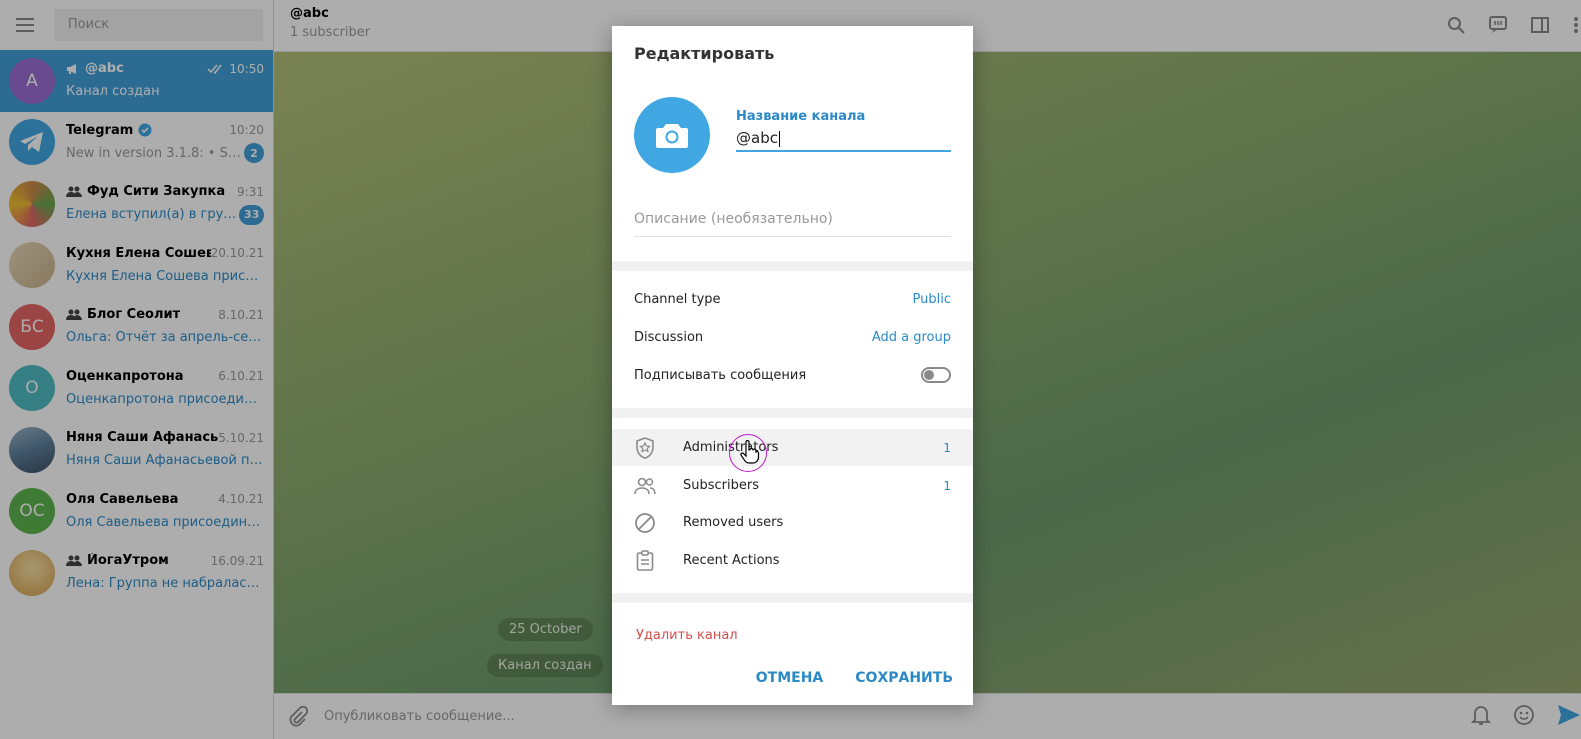 This screenshot has width=1581, height=739. I want to click on add-group-link: Add a group, so click(911, 337).